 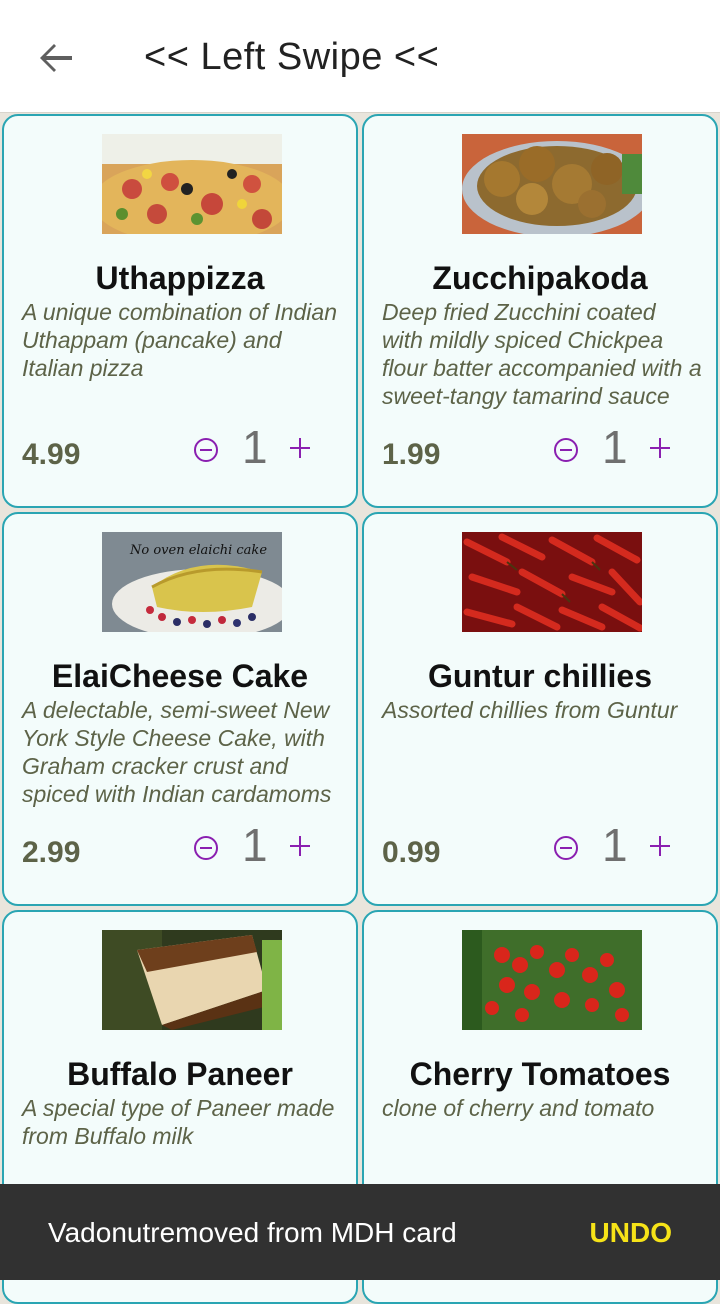 I want to click on item-description: clone of cherry and tomato, so click(x=518, y=1108).